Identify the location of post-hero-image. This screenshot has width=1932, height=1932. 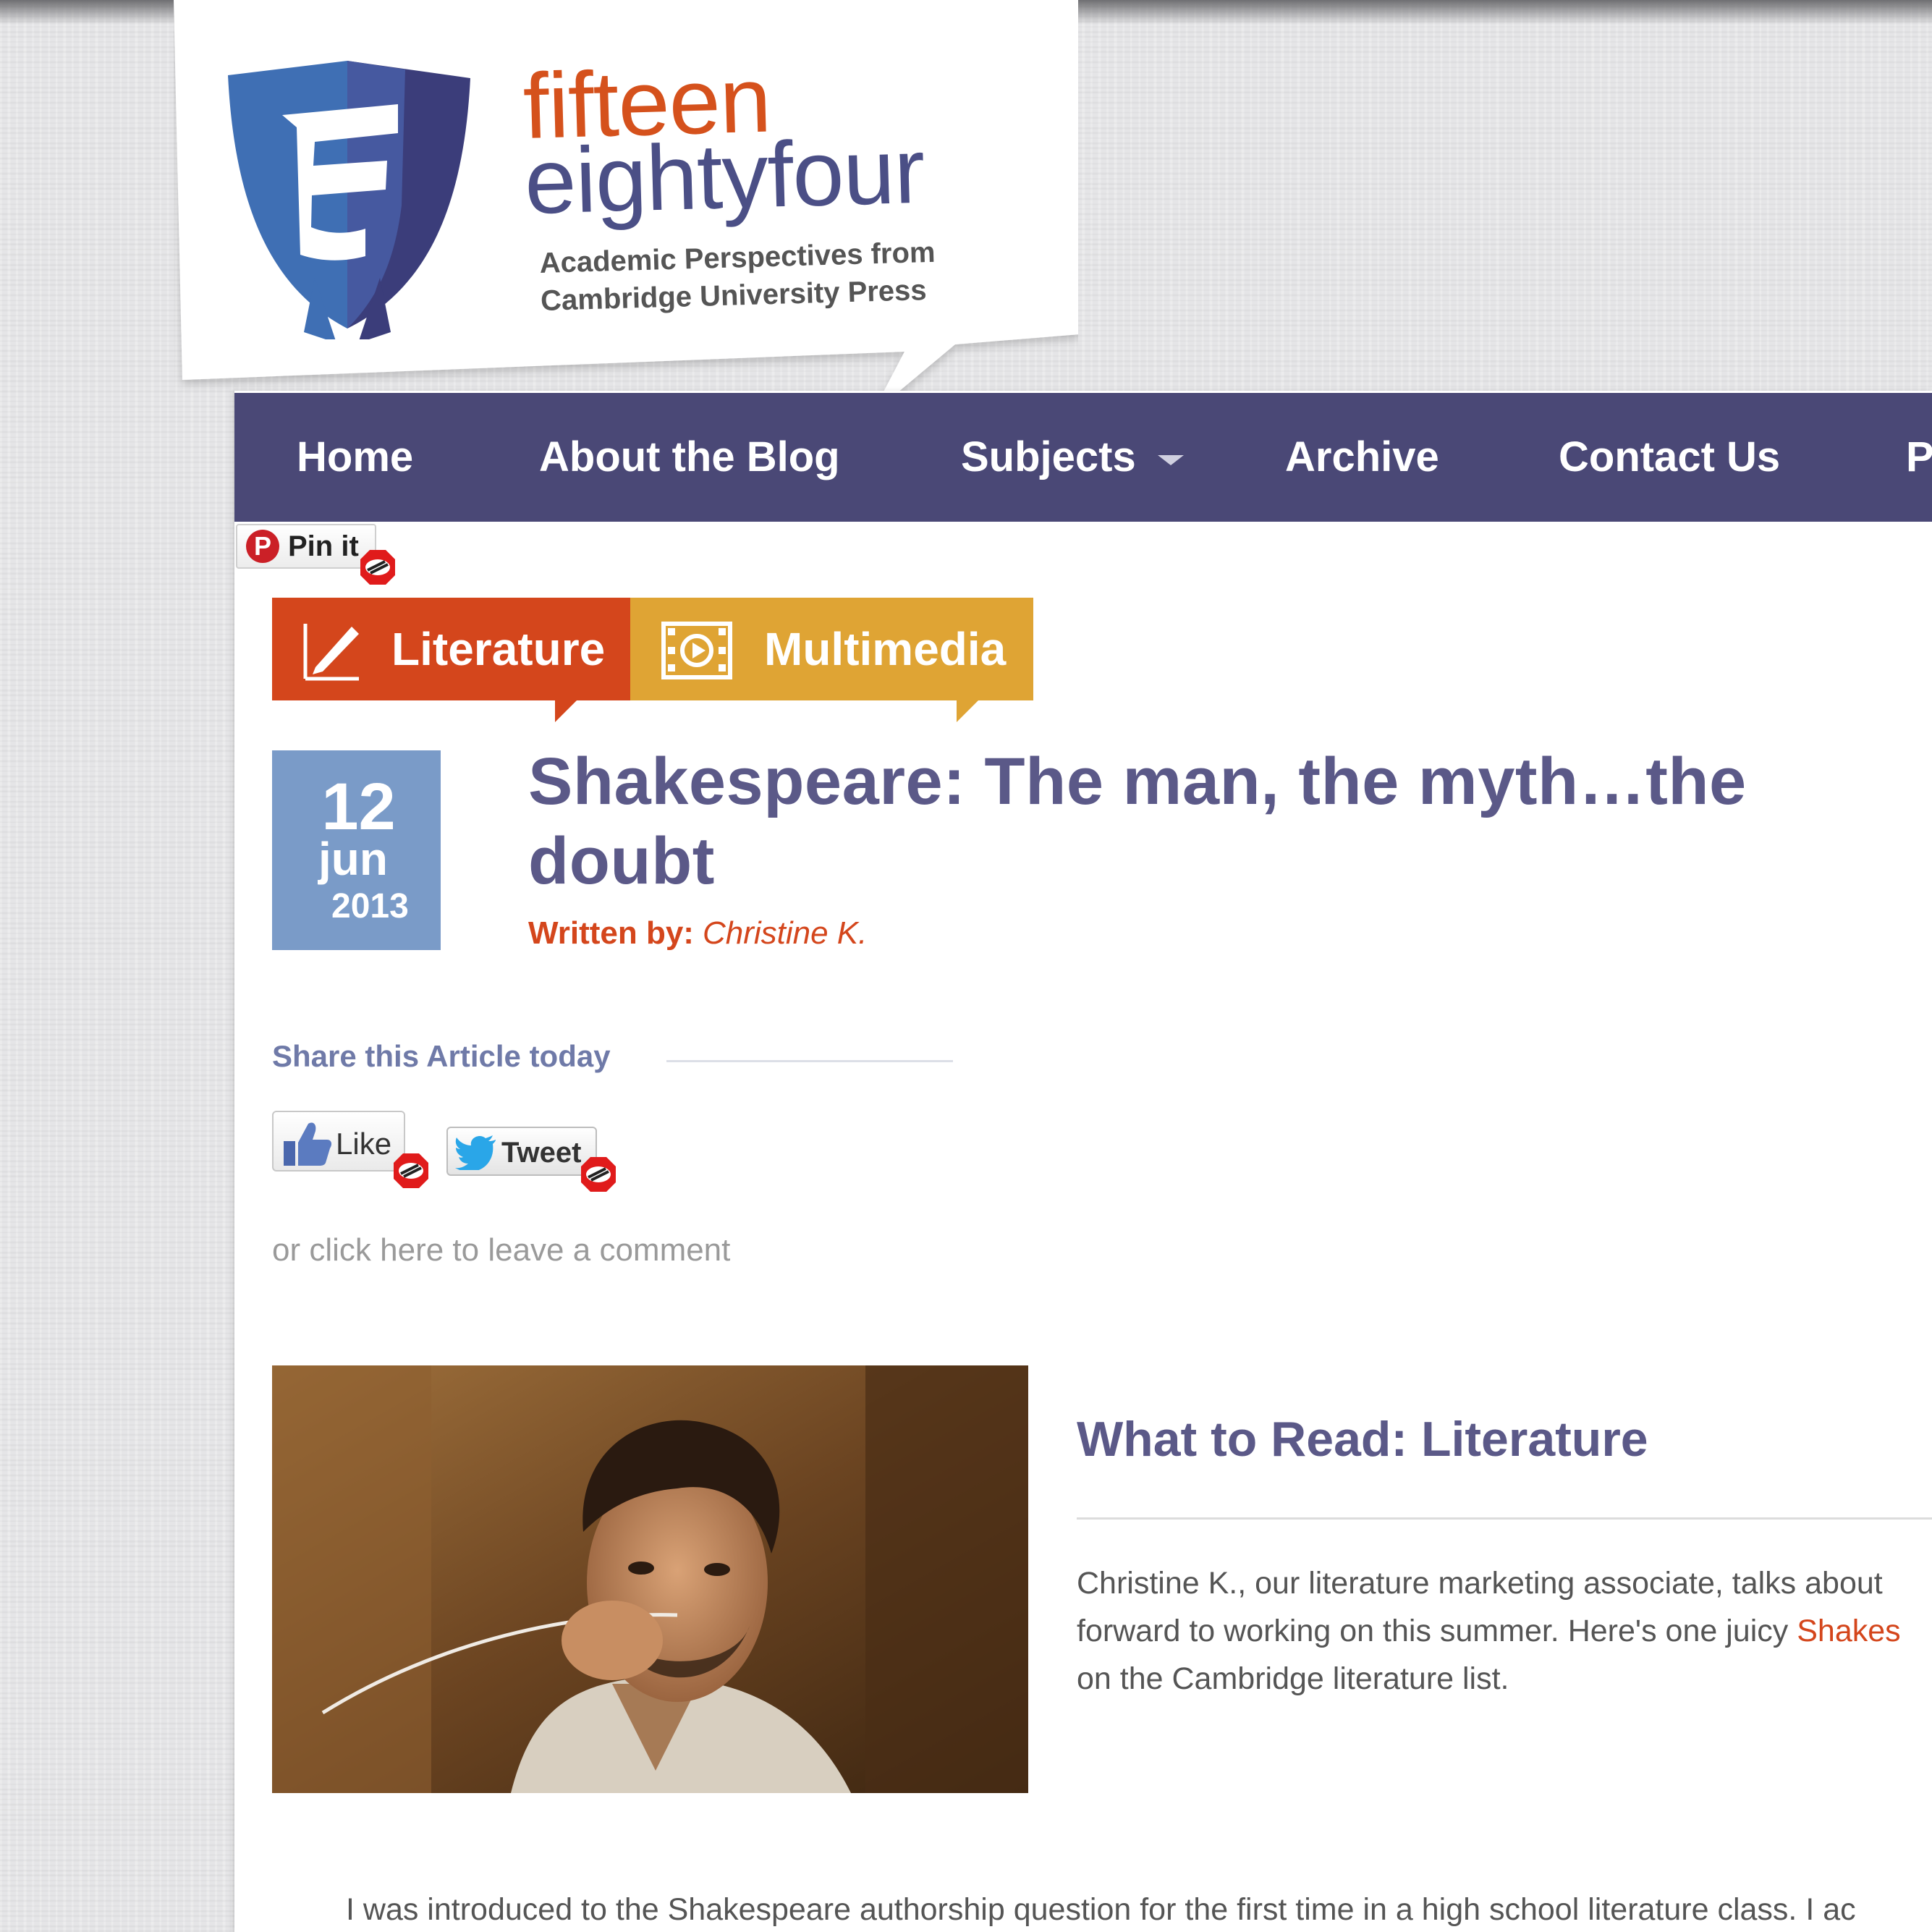
(650, 1579).